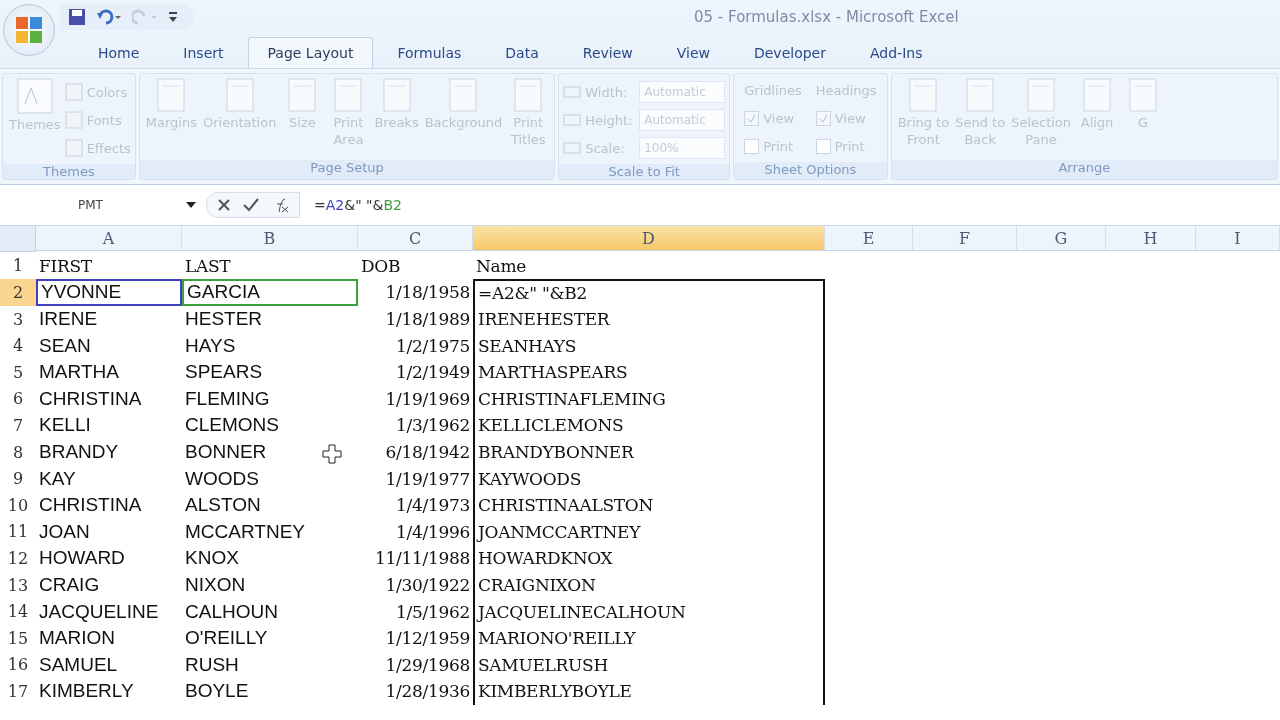 This screenshot has width=1280, height=720. I want to click on customize-icon, so click(173, 17).